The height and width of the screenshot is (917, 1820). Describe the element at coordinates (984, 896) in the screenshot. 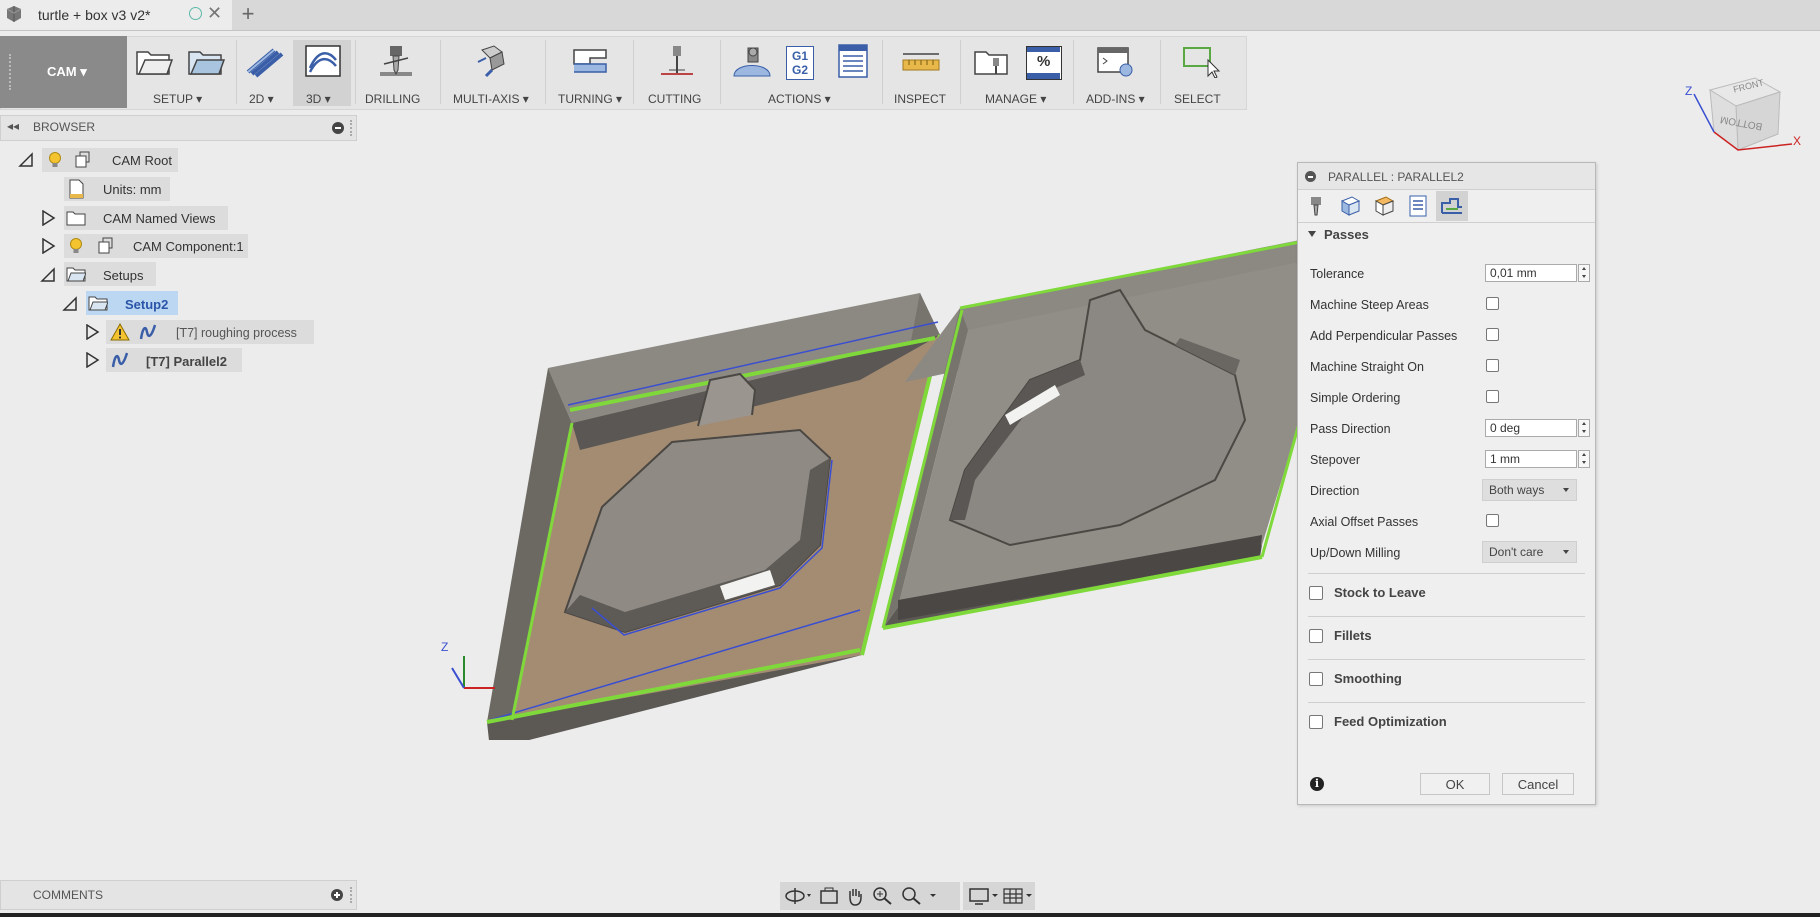

I see `display-settings-icon` at that location.